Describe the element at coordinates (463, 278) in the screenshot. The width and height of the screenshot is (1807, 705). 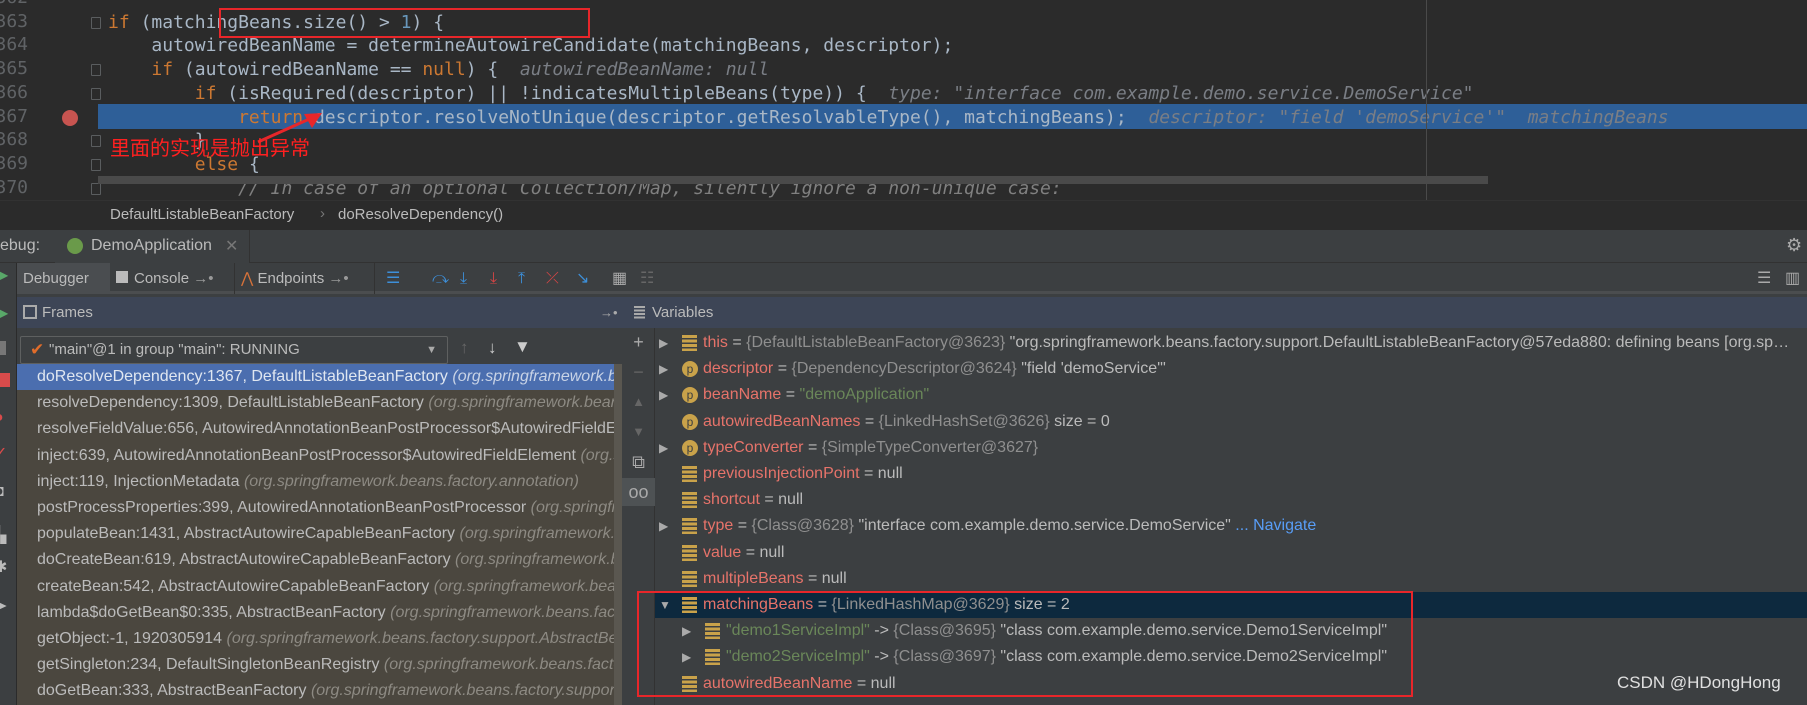
I see `step-into-icon: ⤓` at that location.